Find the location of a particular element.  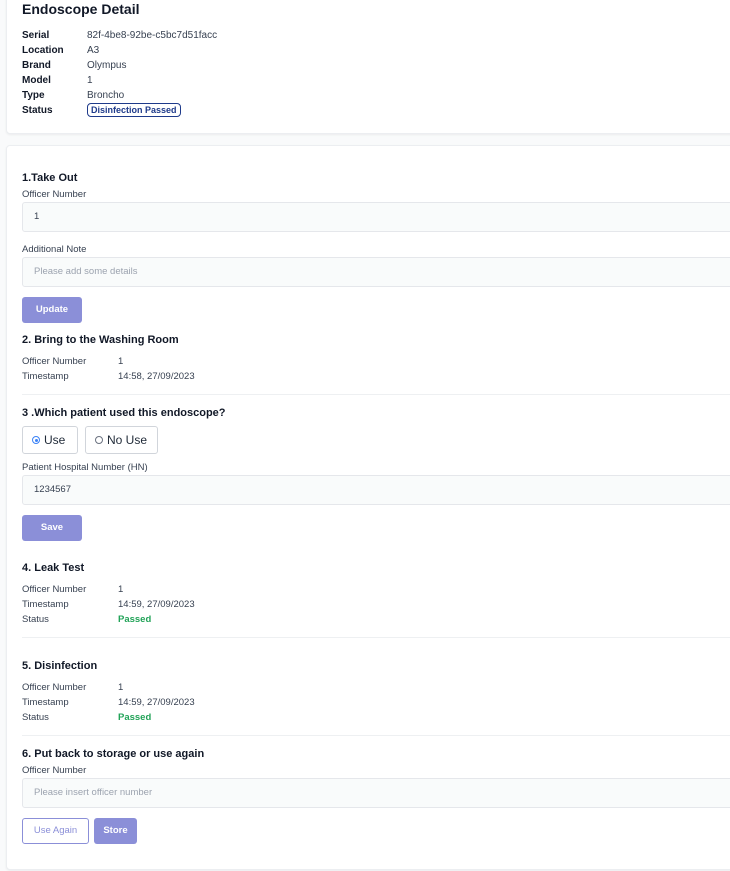

storage-title: 6. Put back to storage or use again is located at coordinates (113, 754).